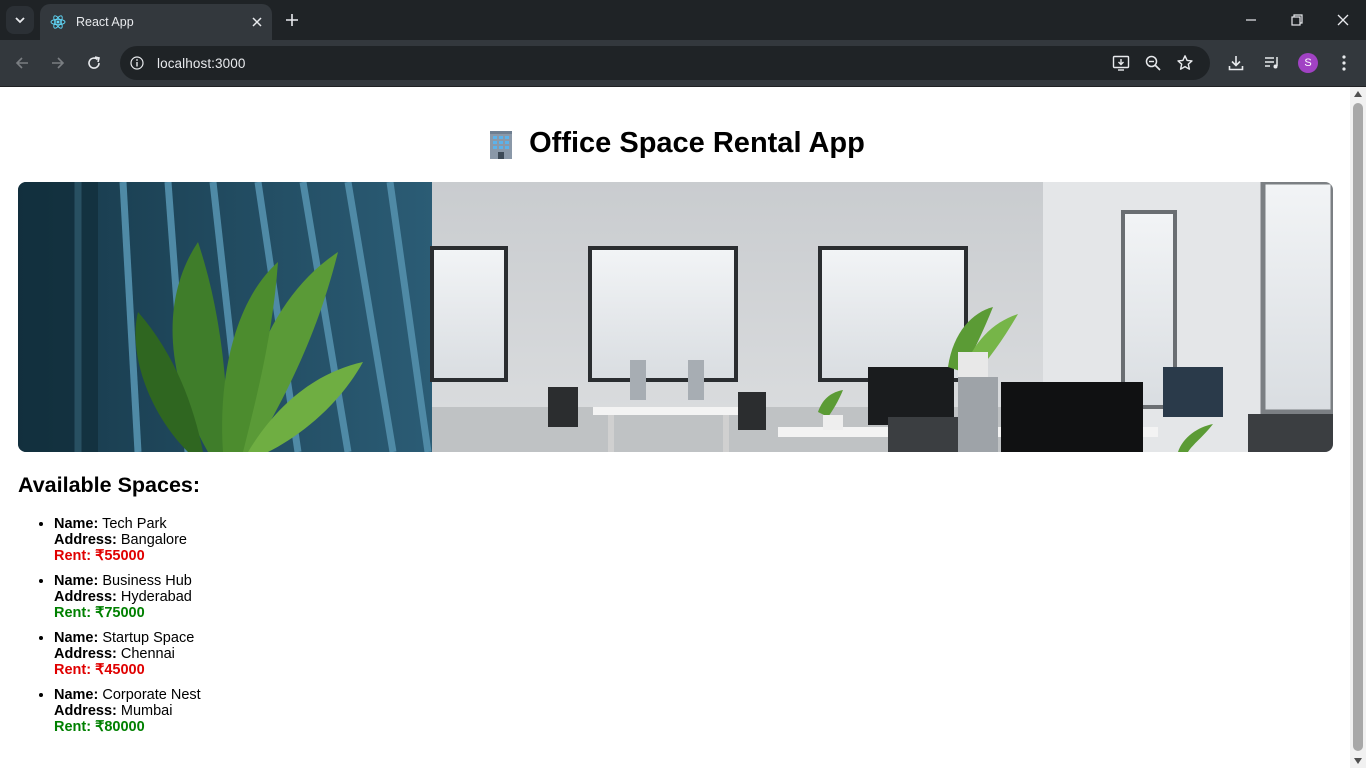 The height and width of the screenshot is (768, 1366). Describe the element at coordinates (124, 727) in the screenshot. I see `rent-value: 80000` at that location.